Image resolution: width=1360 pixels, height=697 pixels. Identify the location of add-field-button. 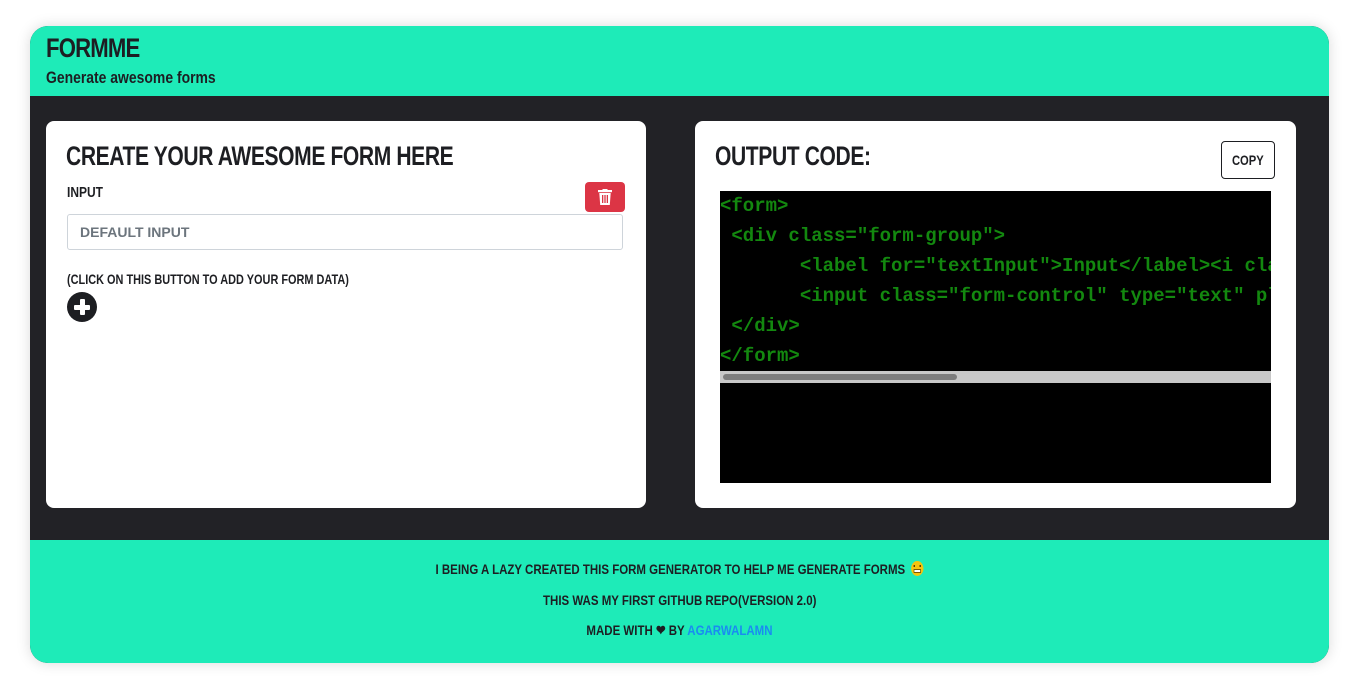
(82, 307).